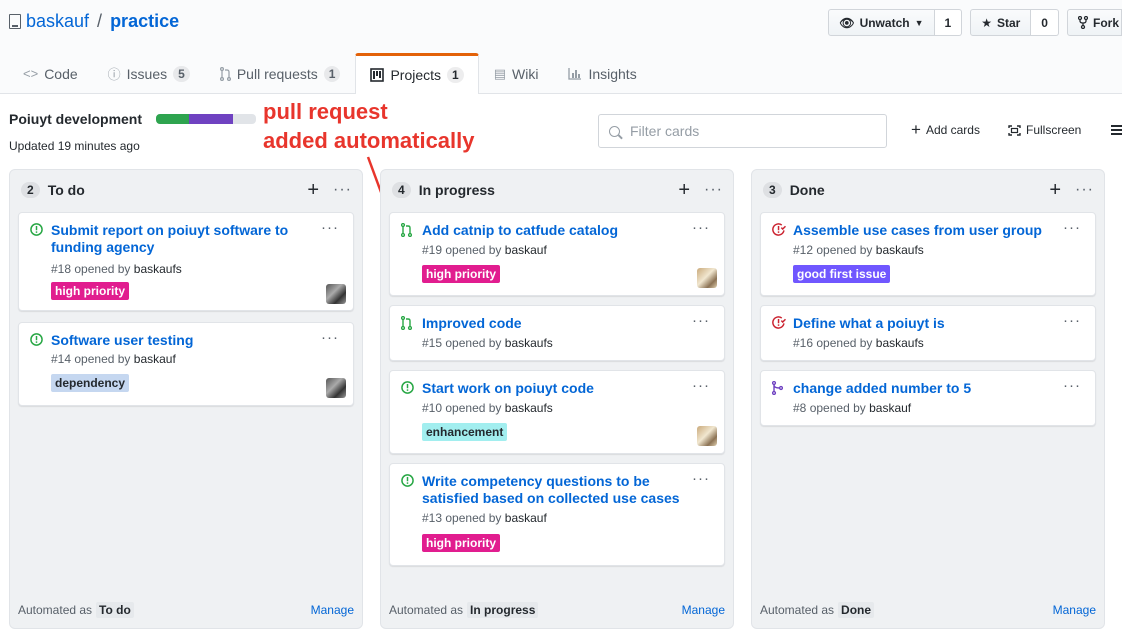  I want to click on card-meta: #16 opened by baskaufs, so click(858, 343).